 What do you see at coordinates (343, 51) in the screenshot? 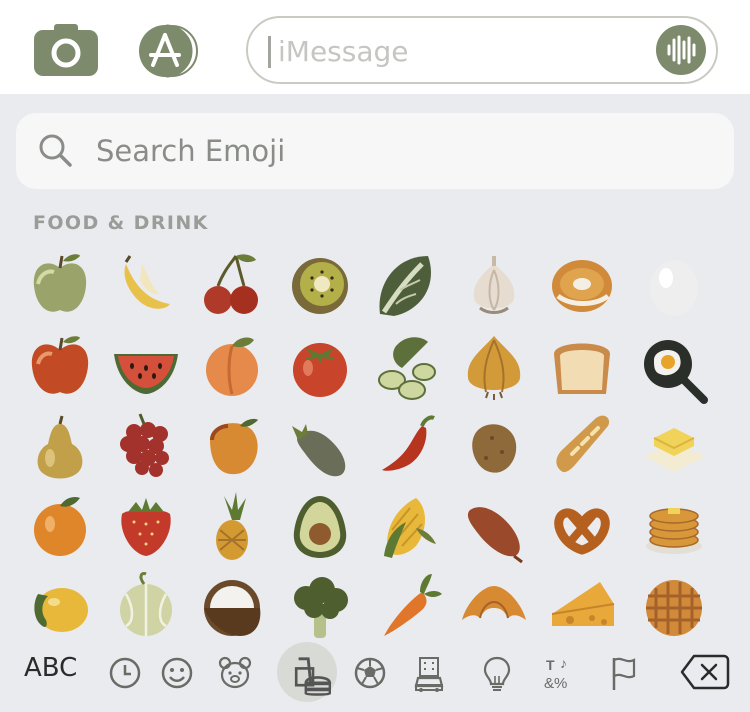
I see `imessage-placeholder: iMessage` at bounding box center [343, 51].